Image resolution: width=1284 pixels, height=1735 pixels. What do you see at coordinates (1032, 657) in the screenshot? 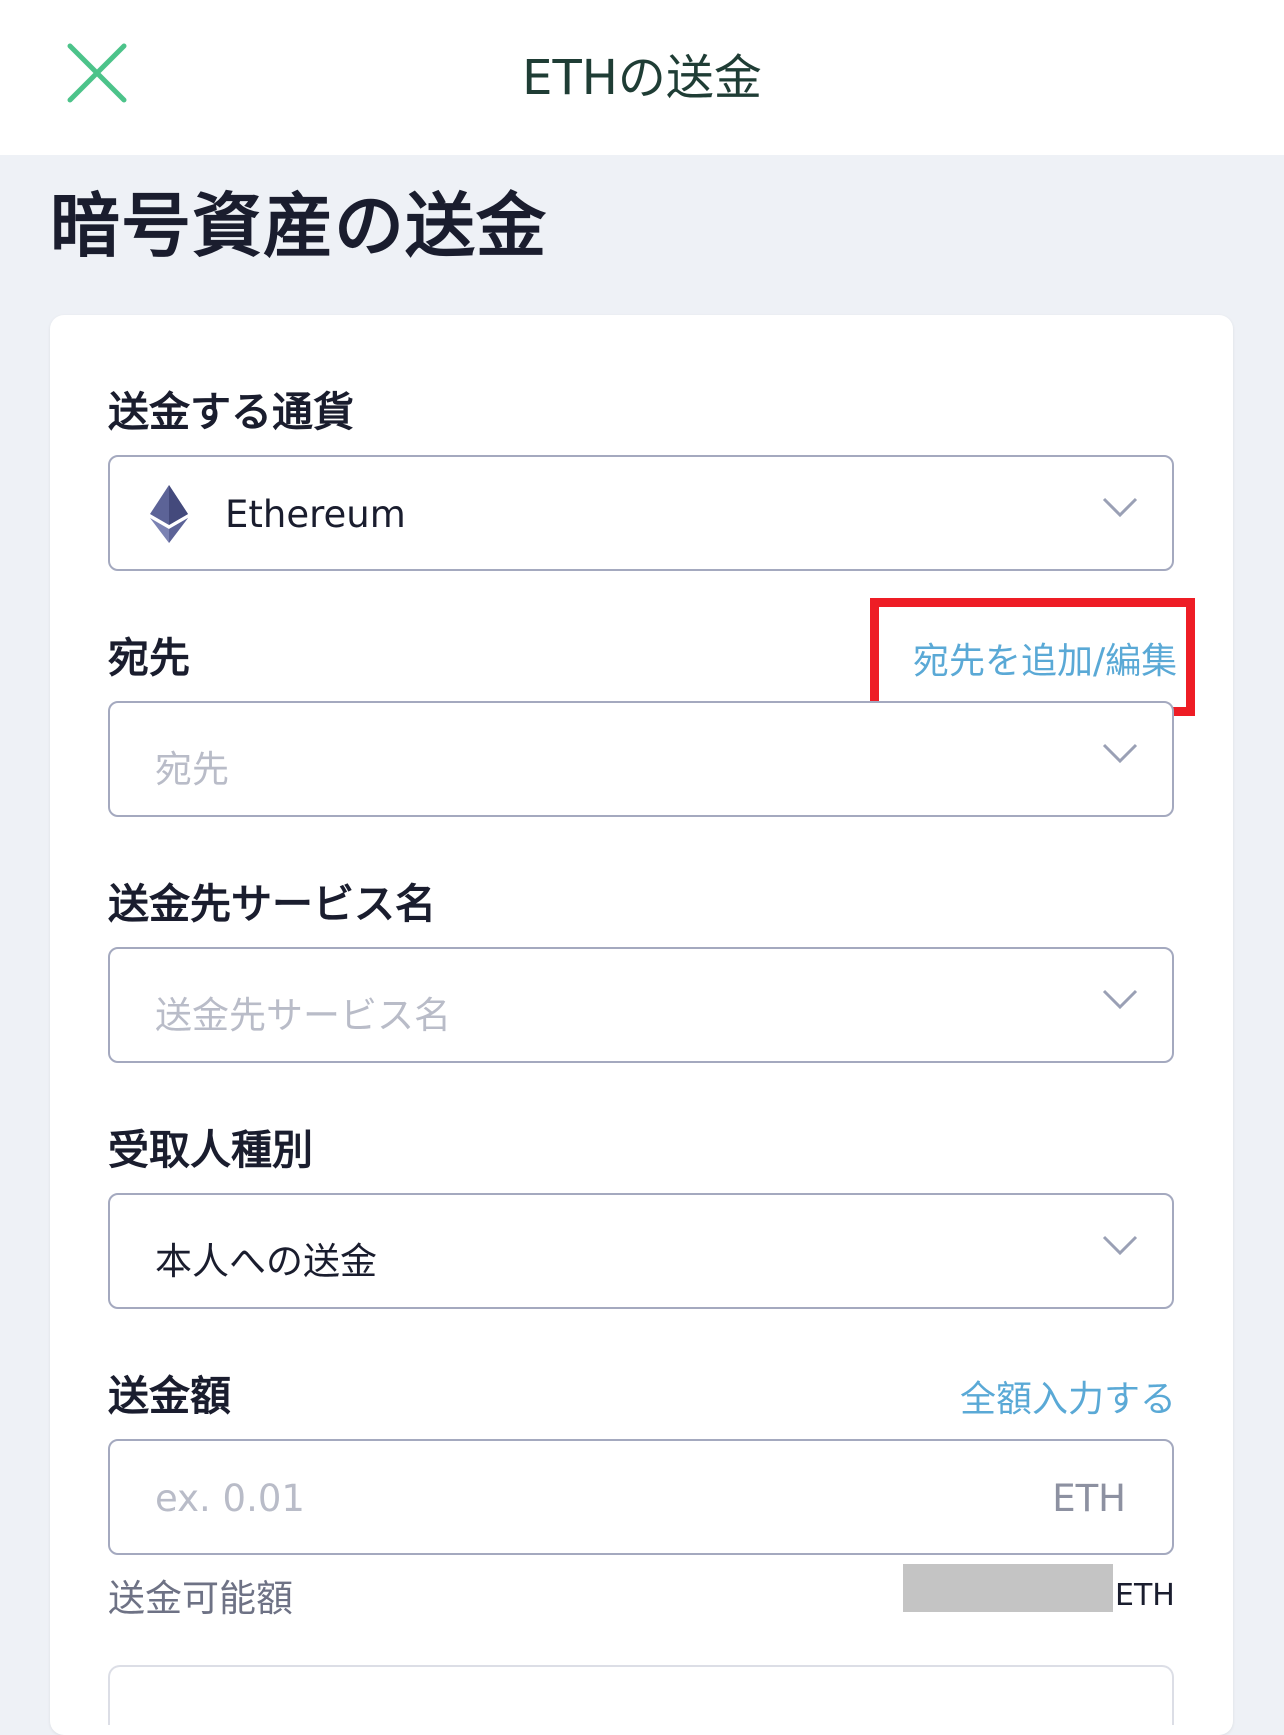
I see `highlight-annotation` at bounding box center [1032, 657].